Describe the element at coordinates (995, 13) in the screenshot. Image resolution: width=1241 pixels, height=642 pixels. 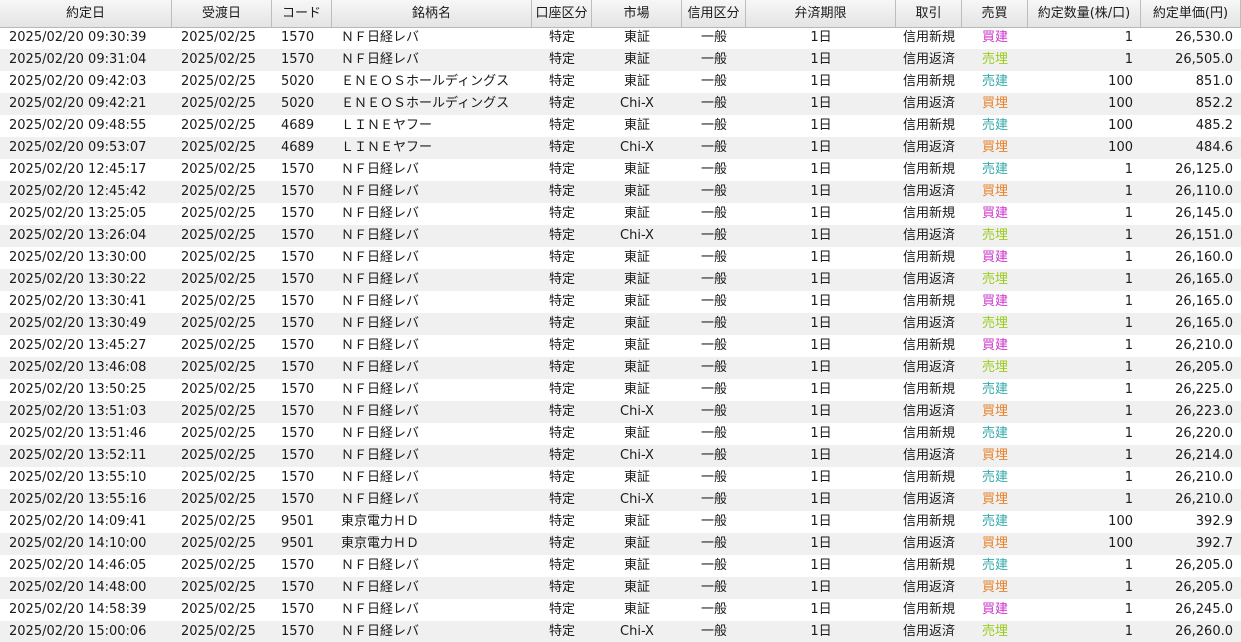
I see `header-col-side: 売買` at that location.